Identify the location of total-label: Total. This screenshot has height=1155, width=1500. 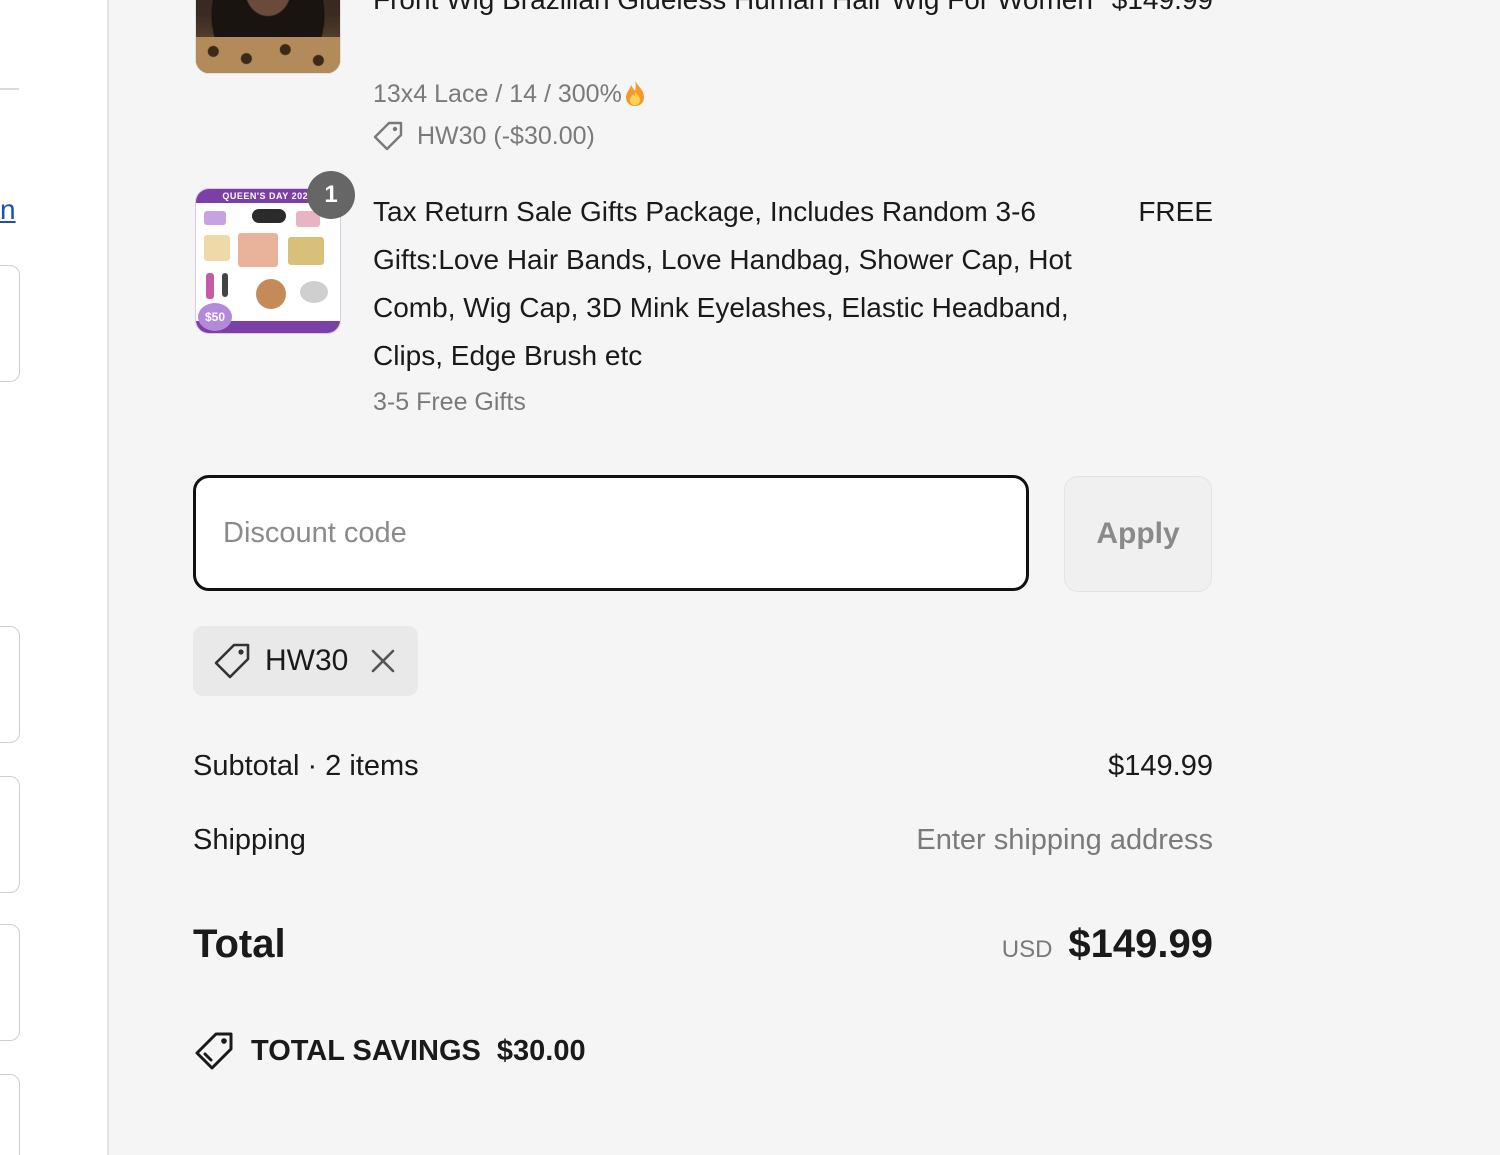
(239, 944).